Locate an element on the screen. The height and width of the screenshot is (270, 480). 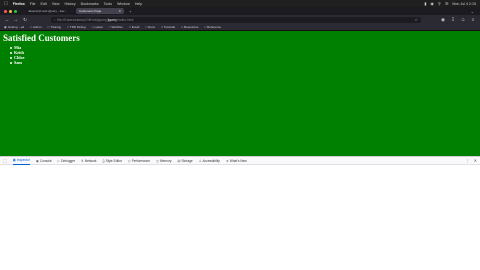
customer-list: Mia Keith Chloe Sam is located at coordinates (240, 55).